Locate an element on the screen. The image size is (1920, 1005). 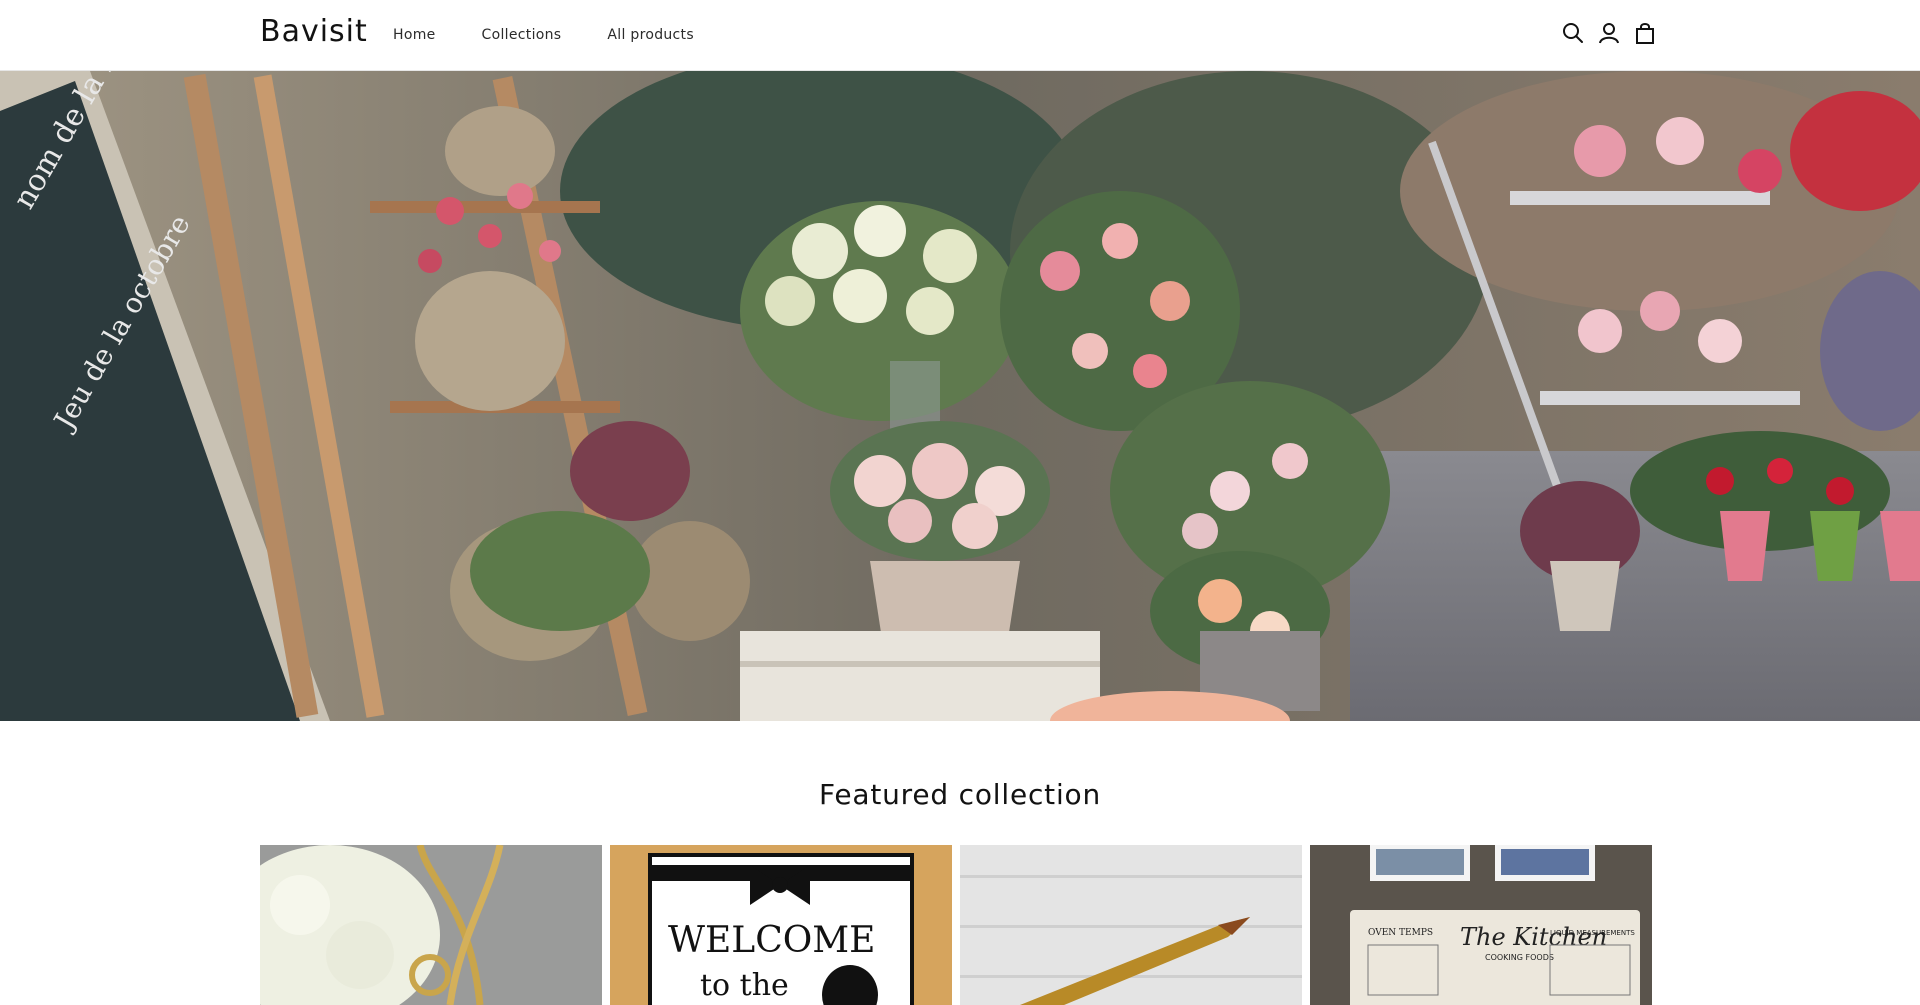
site-header: Bavisit Home Collections All products is located at coordinates (960, 35).